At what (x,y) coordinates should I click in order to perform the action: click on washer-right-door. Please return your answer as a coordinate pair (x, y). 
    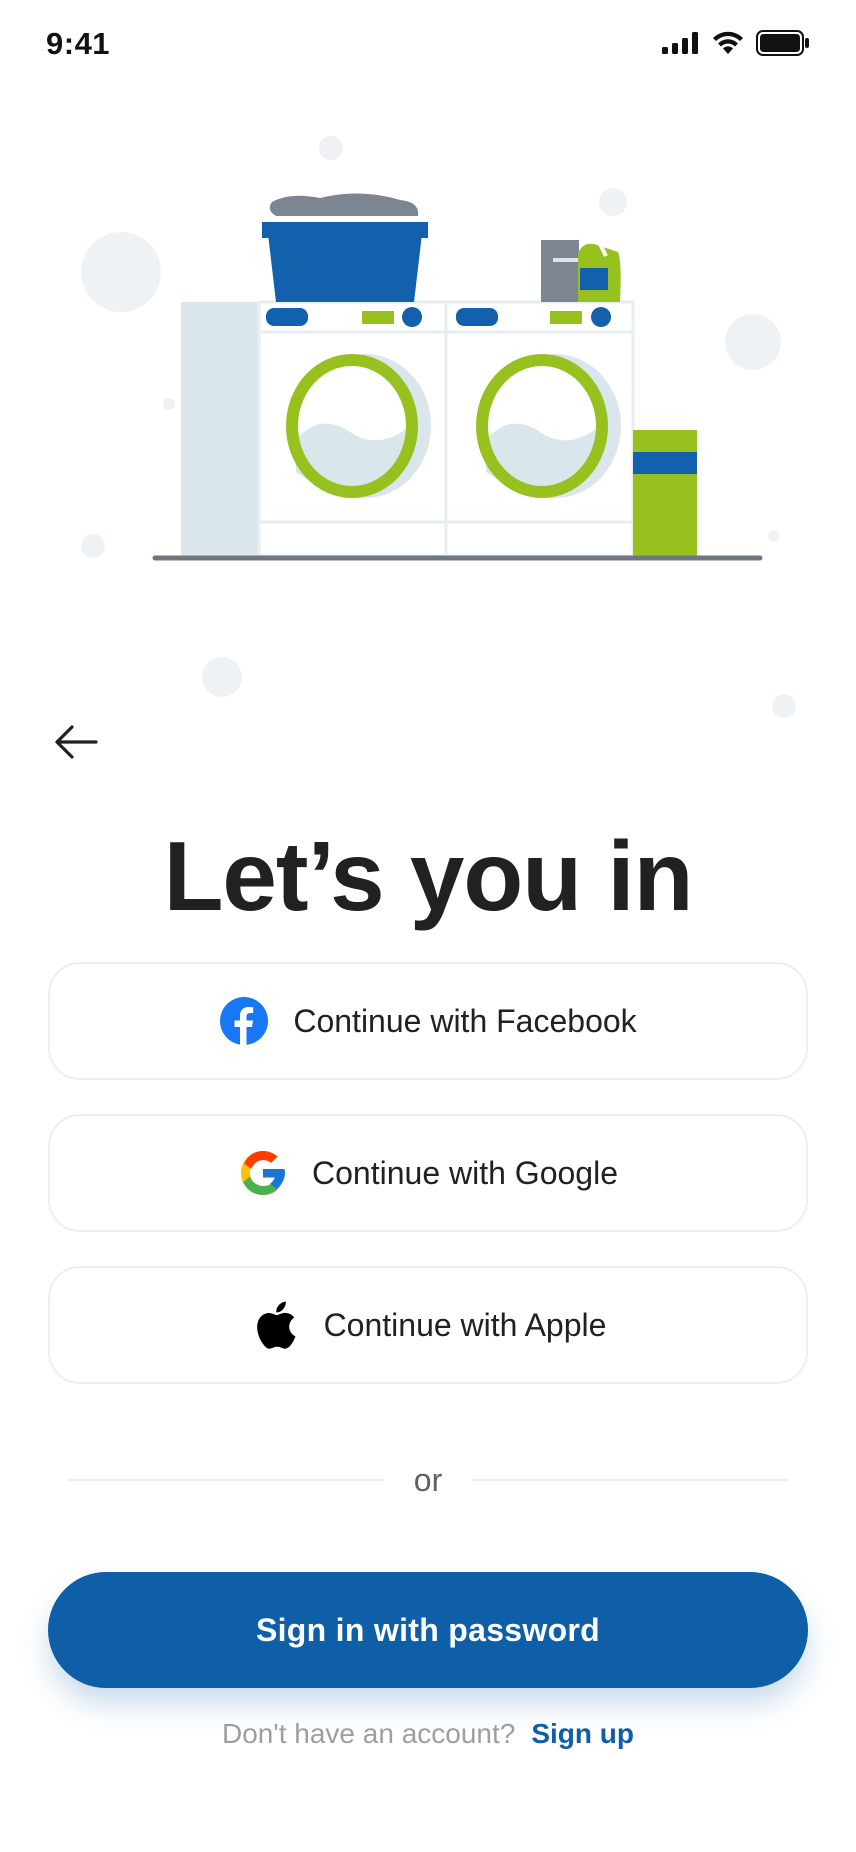
    Looking at the image, I should click on (548, 426).